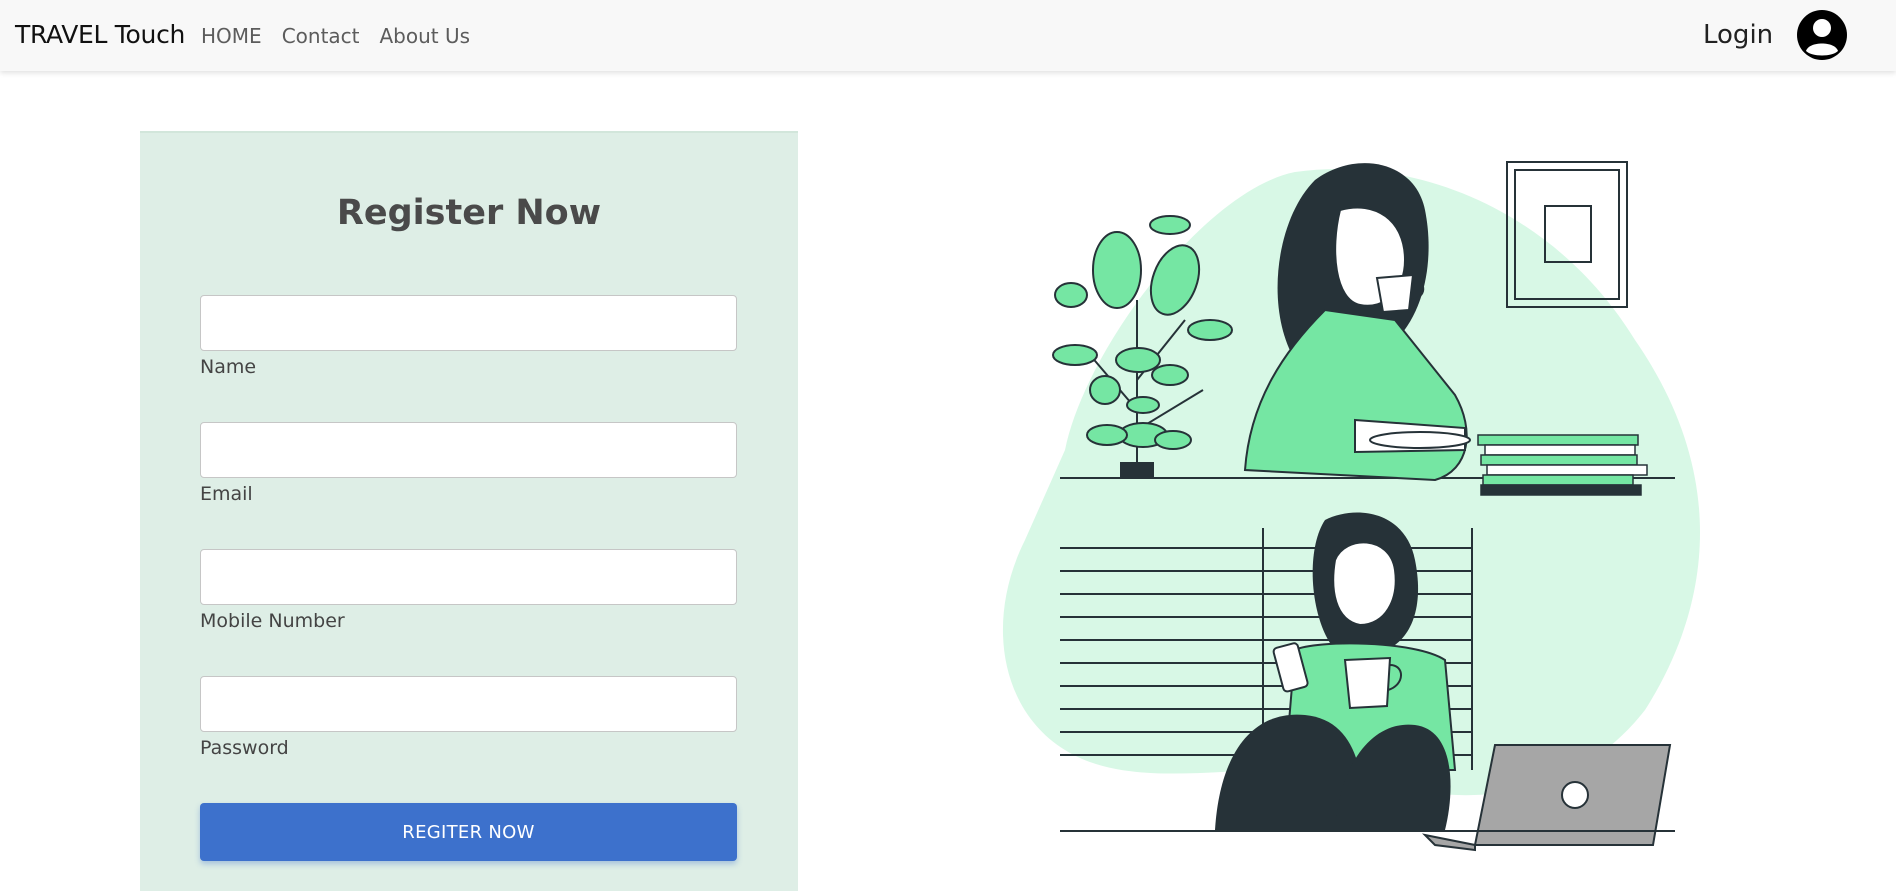 The height and width of the screenshot is (891, 1896). What do you see at coordinates (468, 577) in the screenshot?
I see `mobile-number-input` at bounding box center [468, 577].